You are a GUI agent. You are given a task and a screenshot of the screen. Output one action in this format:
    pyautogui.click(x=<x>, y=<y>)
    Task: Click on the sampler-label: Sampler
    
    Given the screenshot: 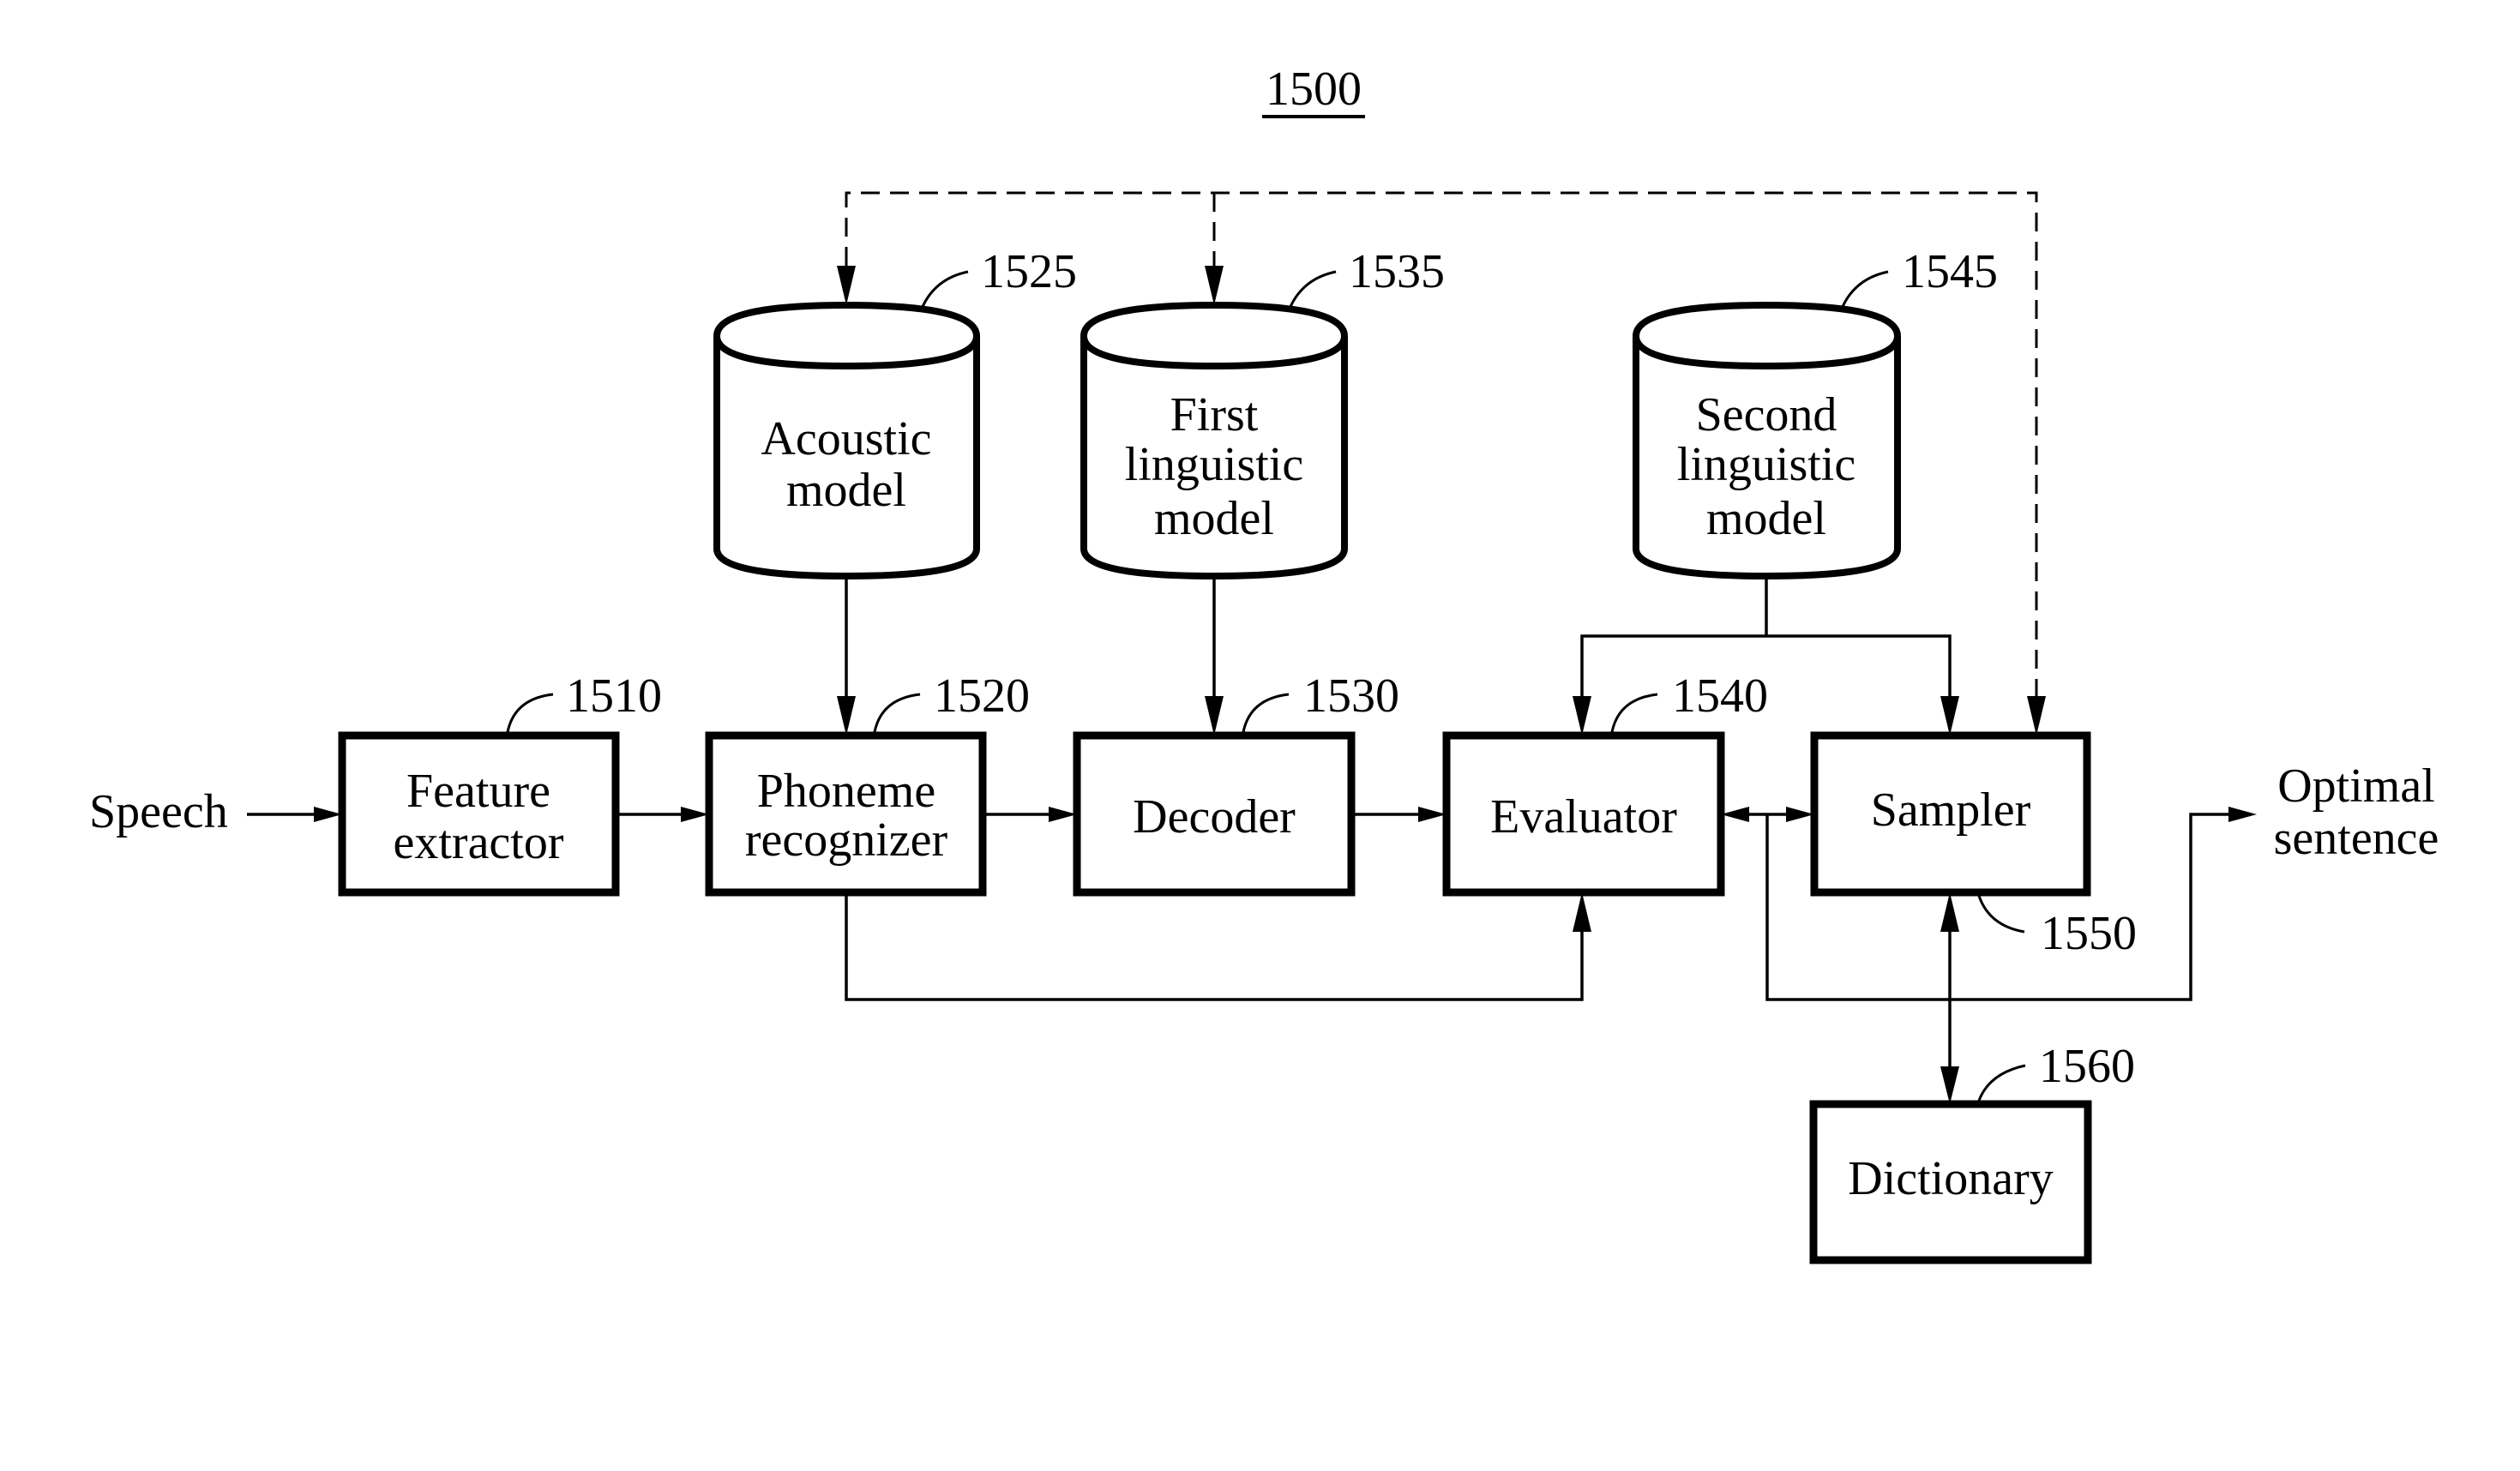 What is the action you would take?
    pyautogui.click(x=1951, y=810)
    